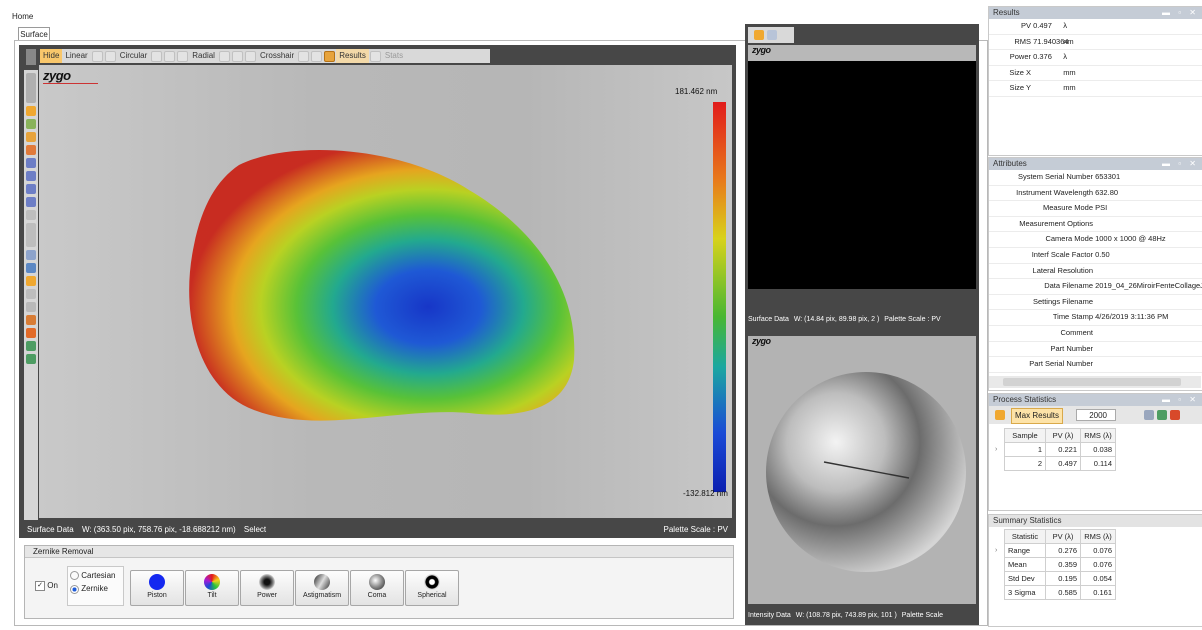 The height and width of the screenshot is (630, 1202). Describe the element at coordinates (46, 586) in the screenshot. I see `on-checkbox: ✓ On` at that location.